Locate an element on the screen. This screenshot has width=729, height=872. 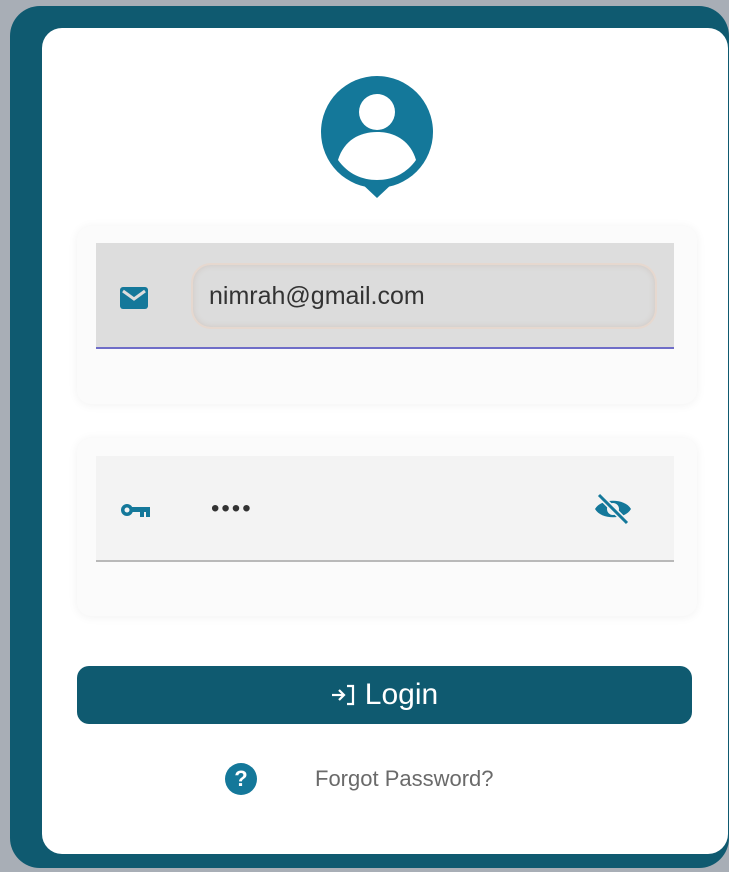
forgot-password-label: Forgot Password? is located at coordinates (404, 778).